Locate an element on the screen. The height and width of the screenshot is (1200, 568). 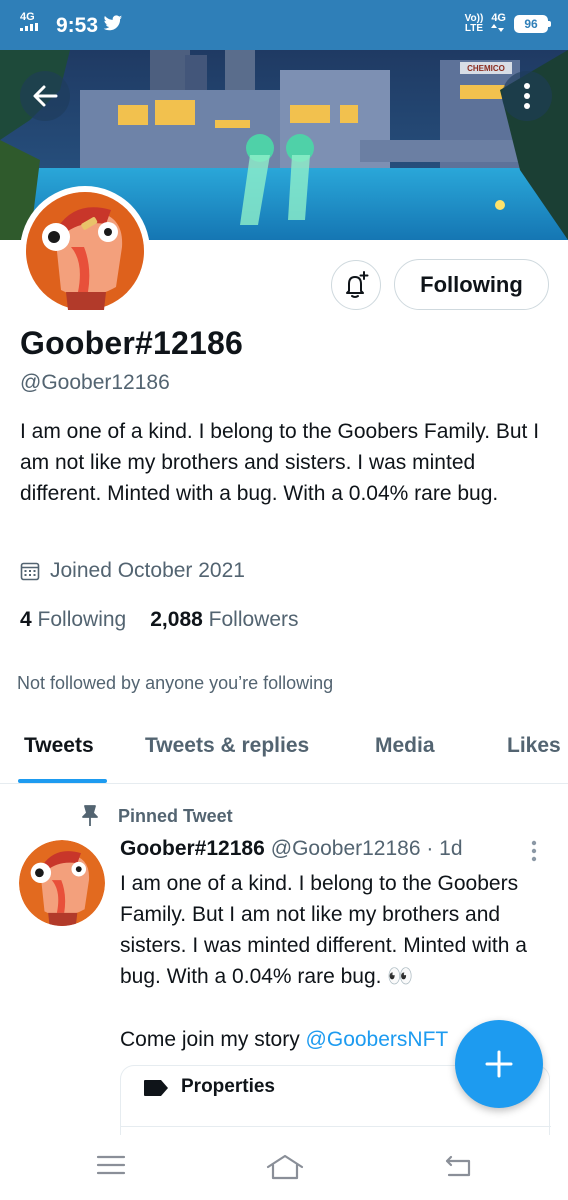
label-tag-icon is located at coordinates (156, 1088).